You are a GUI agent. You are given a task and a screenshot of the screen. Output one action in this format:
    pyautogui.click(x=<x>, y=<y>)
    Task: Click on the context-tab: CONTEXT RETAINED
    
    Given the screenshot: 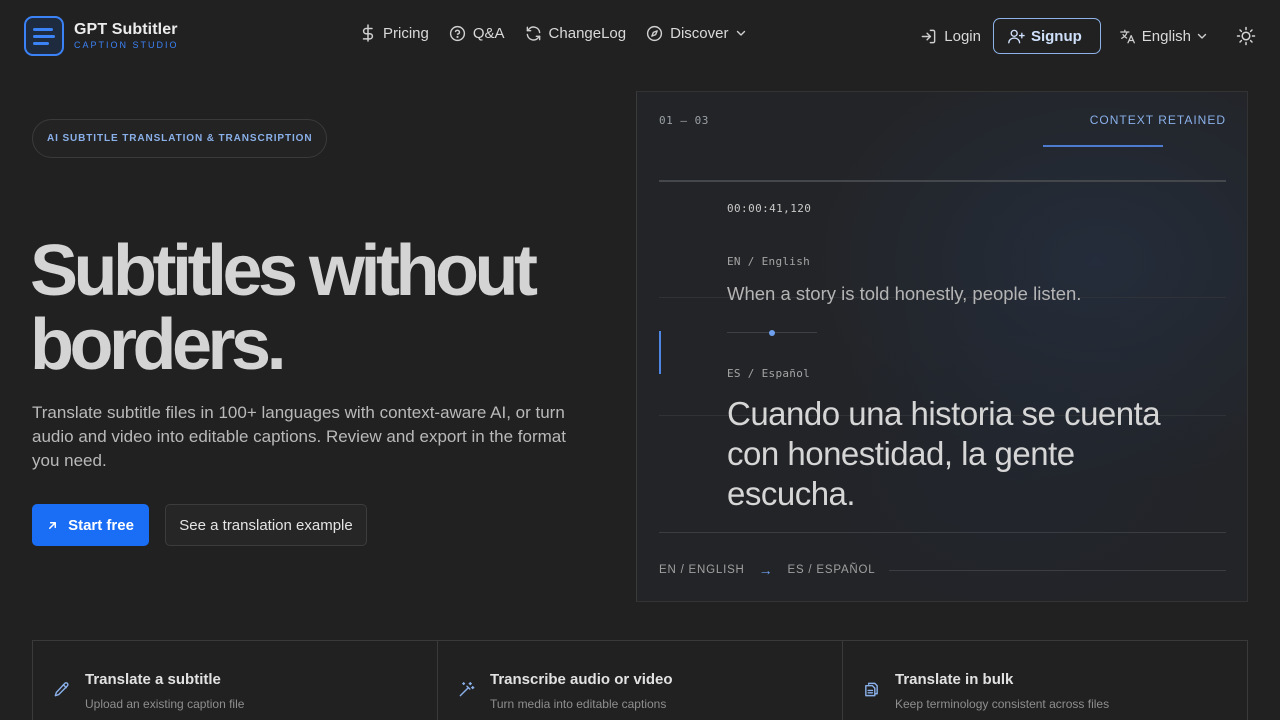 What is the action you would take?
    pyautogui.click(x=1158, y=120)
    